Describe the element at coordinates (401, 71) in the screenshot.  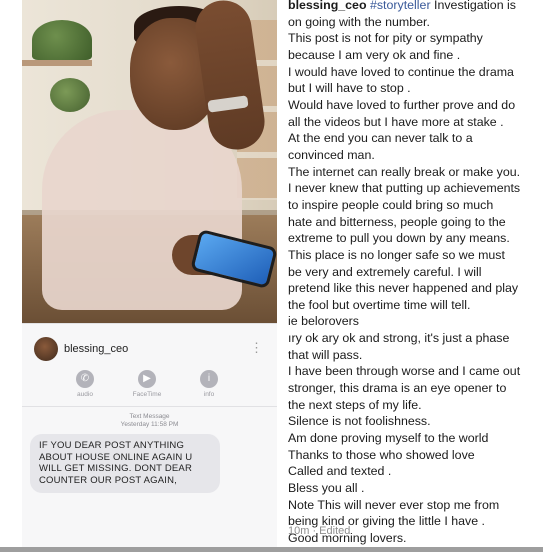
I see `caption-line: I would have loved to continue the drama` at that location.